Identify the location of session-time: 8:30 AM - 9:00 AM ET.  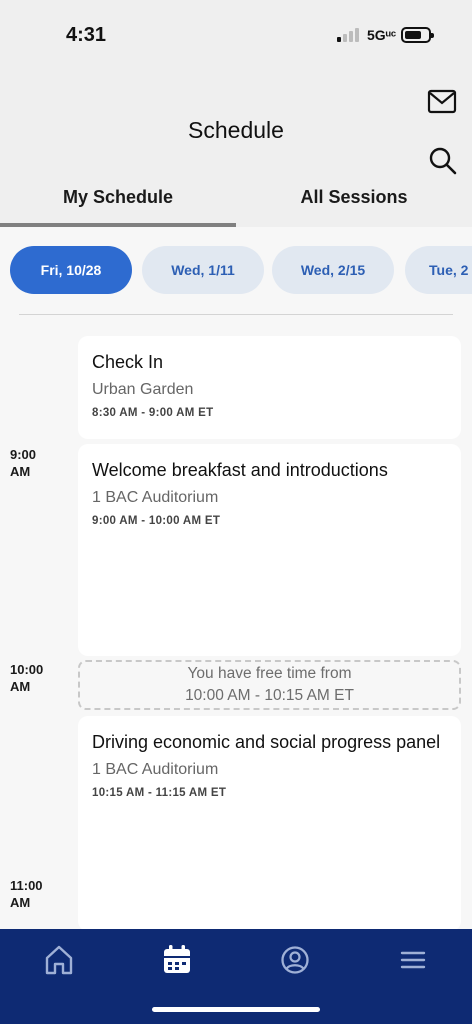
(153, 413).